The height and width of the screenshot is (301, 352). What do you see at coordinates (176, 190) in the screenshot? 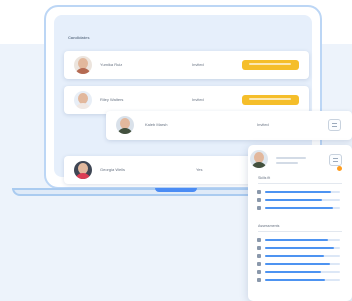
I see `laptop-trackpad-notch` at bounding box center [176, 190].